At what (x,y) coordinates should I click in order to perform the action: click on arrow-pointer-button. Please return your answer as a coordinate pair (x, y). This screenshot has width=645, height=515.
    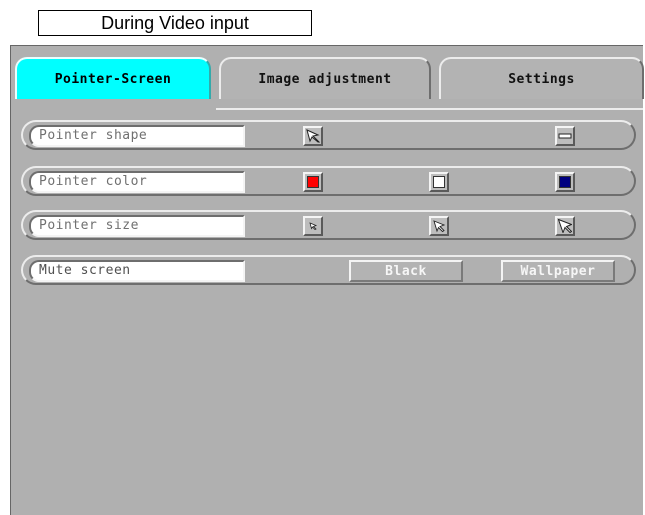
    Looking at the image, I should click on (313, 136).